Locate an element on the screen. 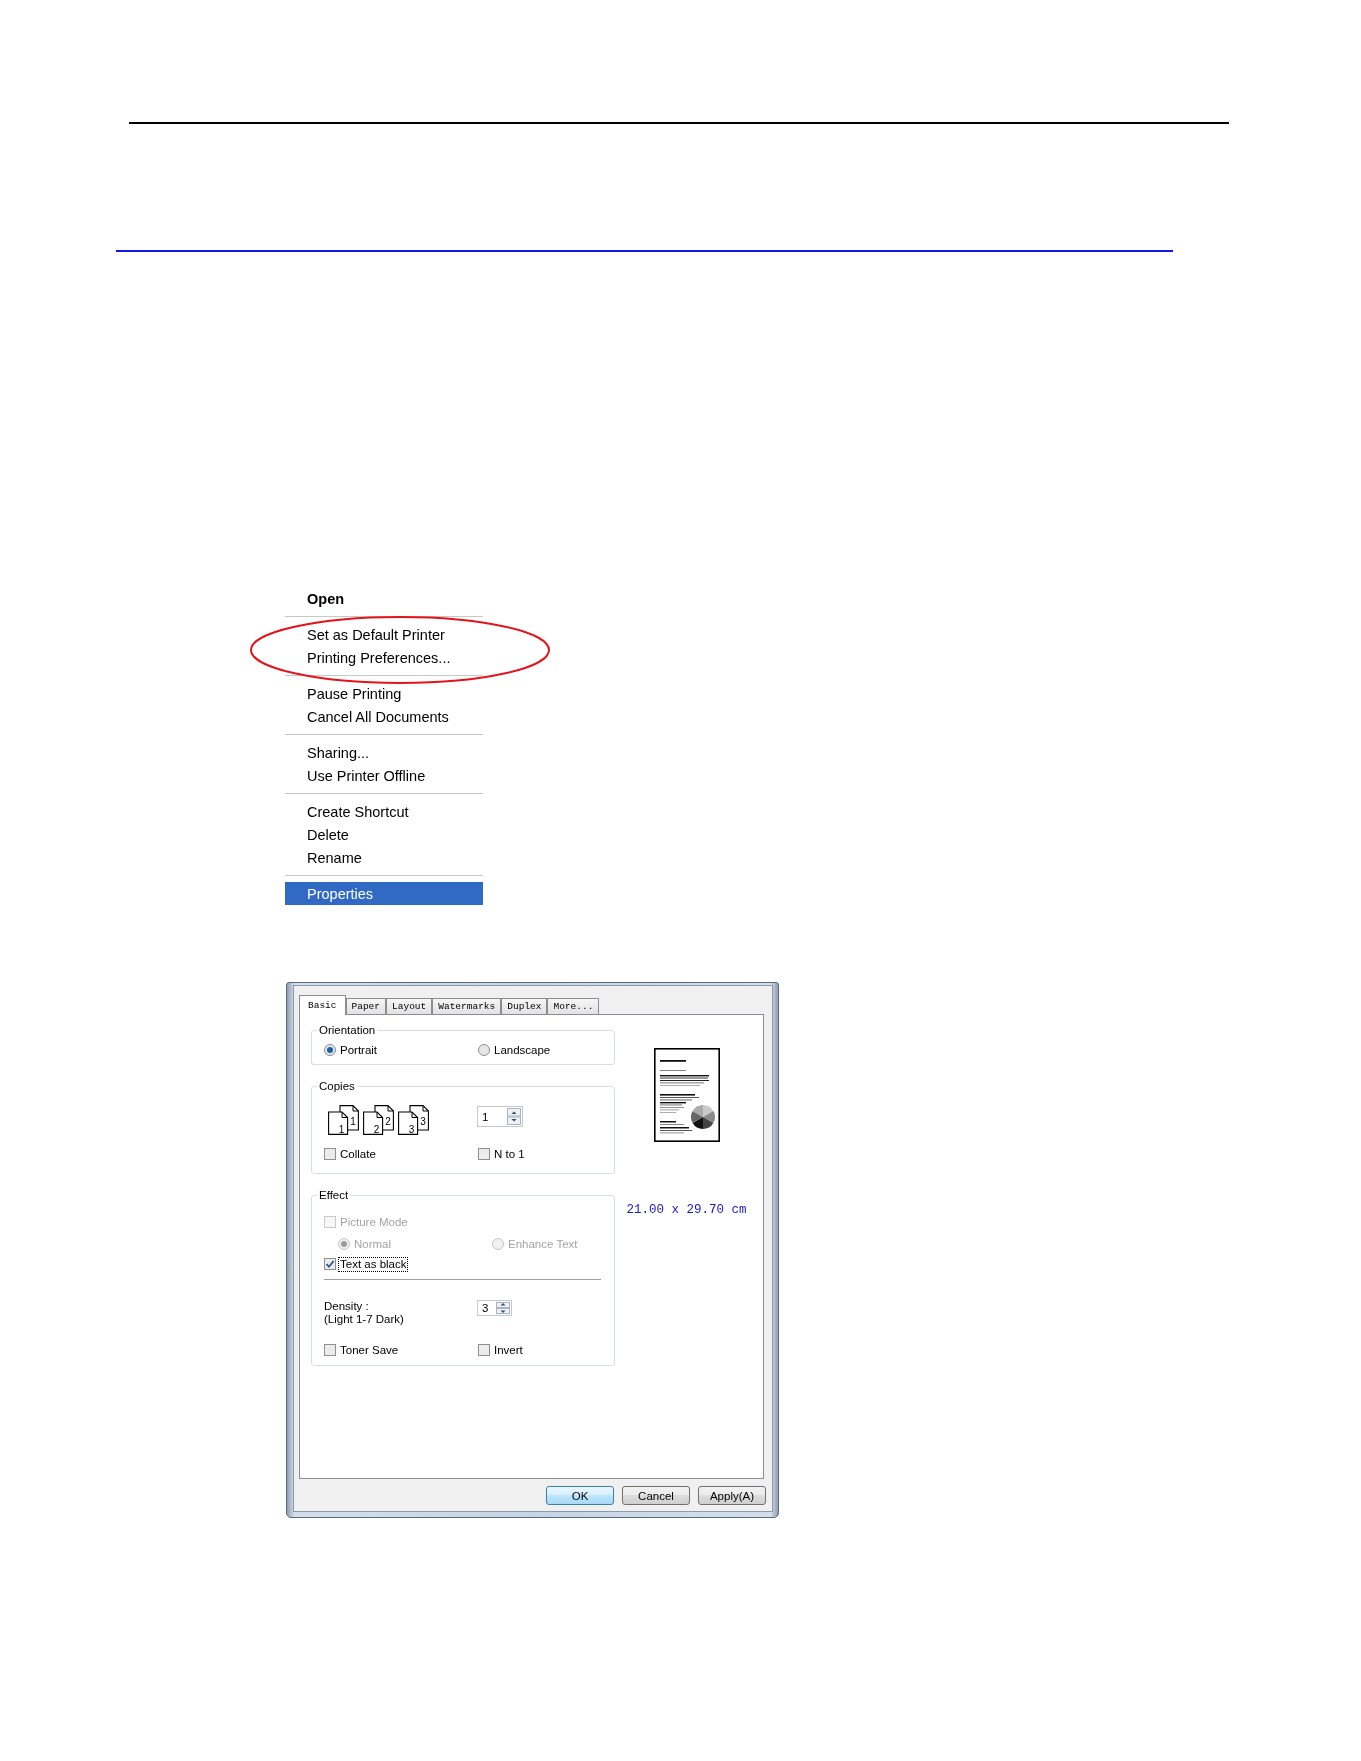 Image resolution: width=1361 pixels, height=1761 pixels. checkbox-label: Text as black is located at coordinates (373, 1264).